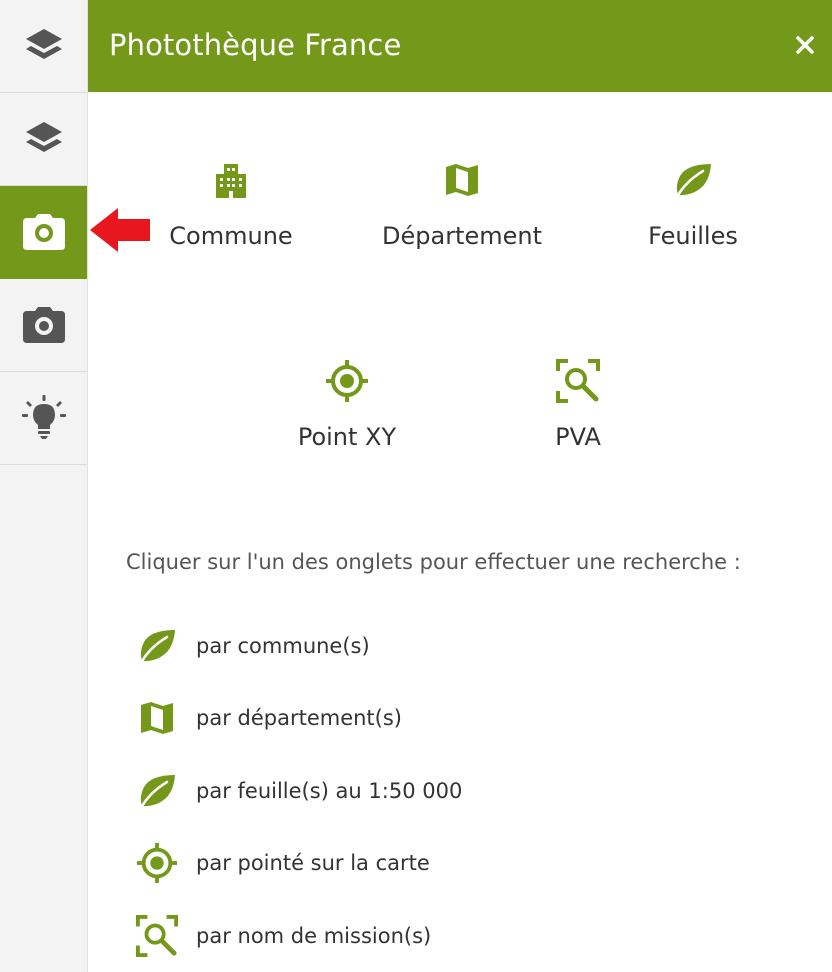 This screenshot has height=972, width=832. I want to click on list-item-point: par pointé sur la carte, so click(466, 863).